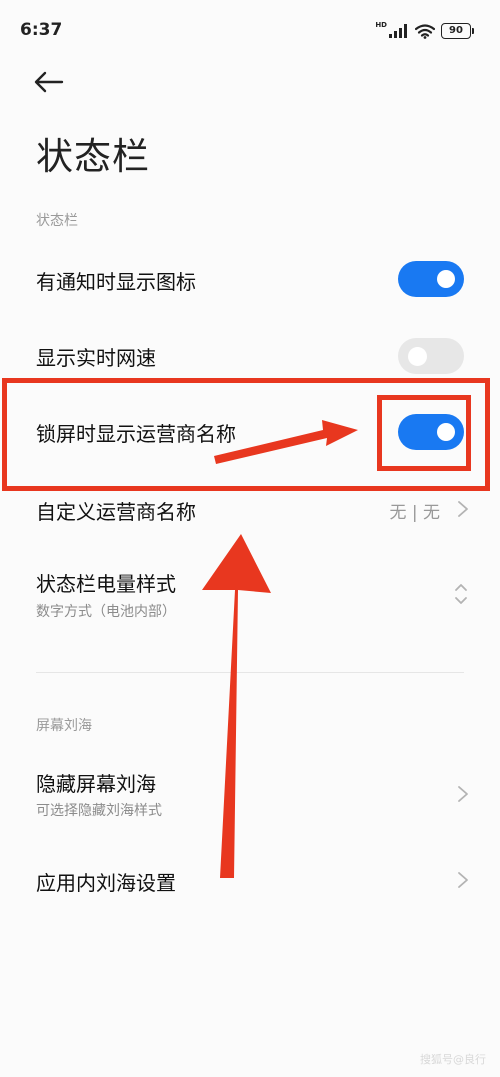  What do you see at coordinates (398, 31) in the screenshot?
I see `signal-icon` at bounding box center [398, 31].